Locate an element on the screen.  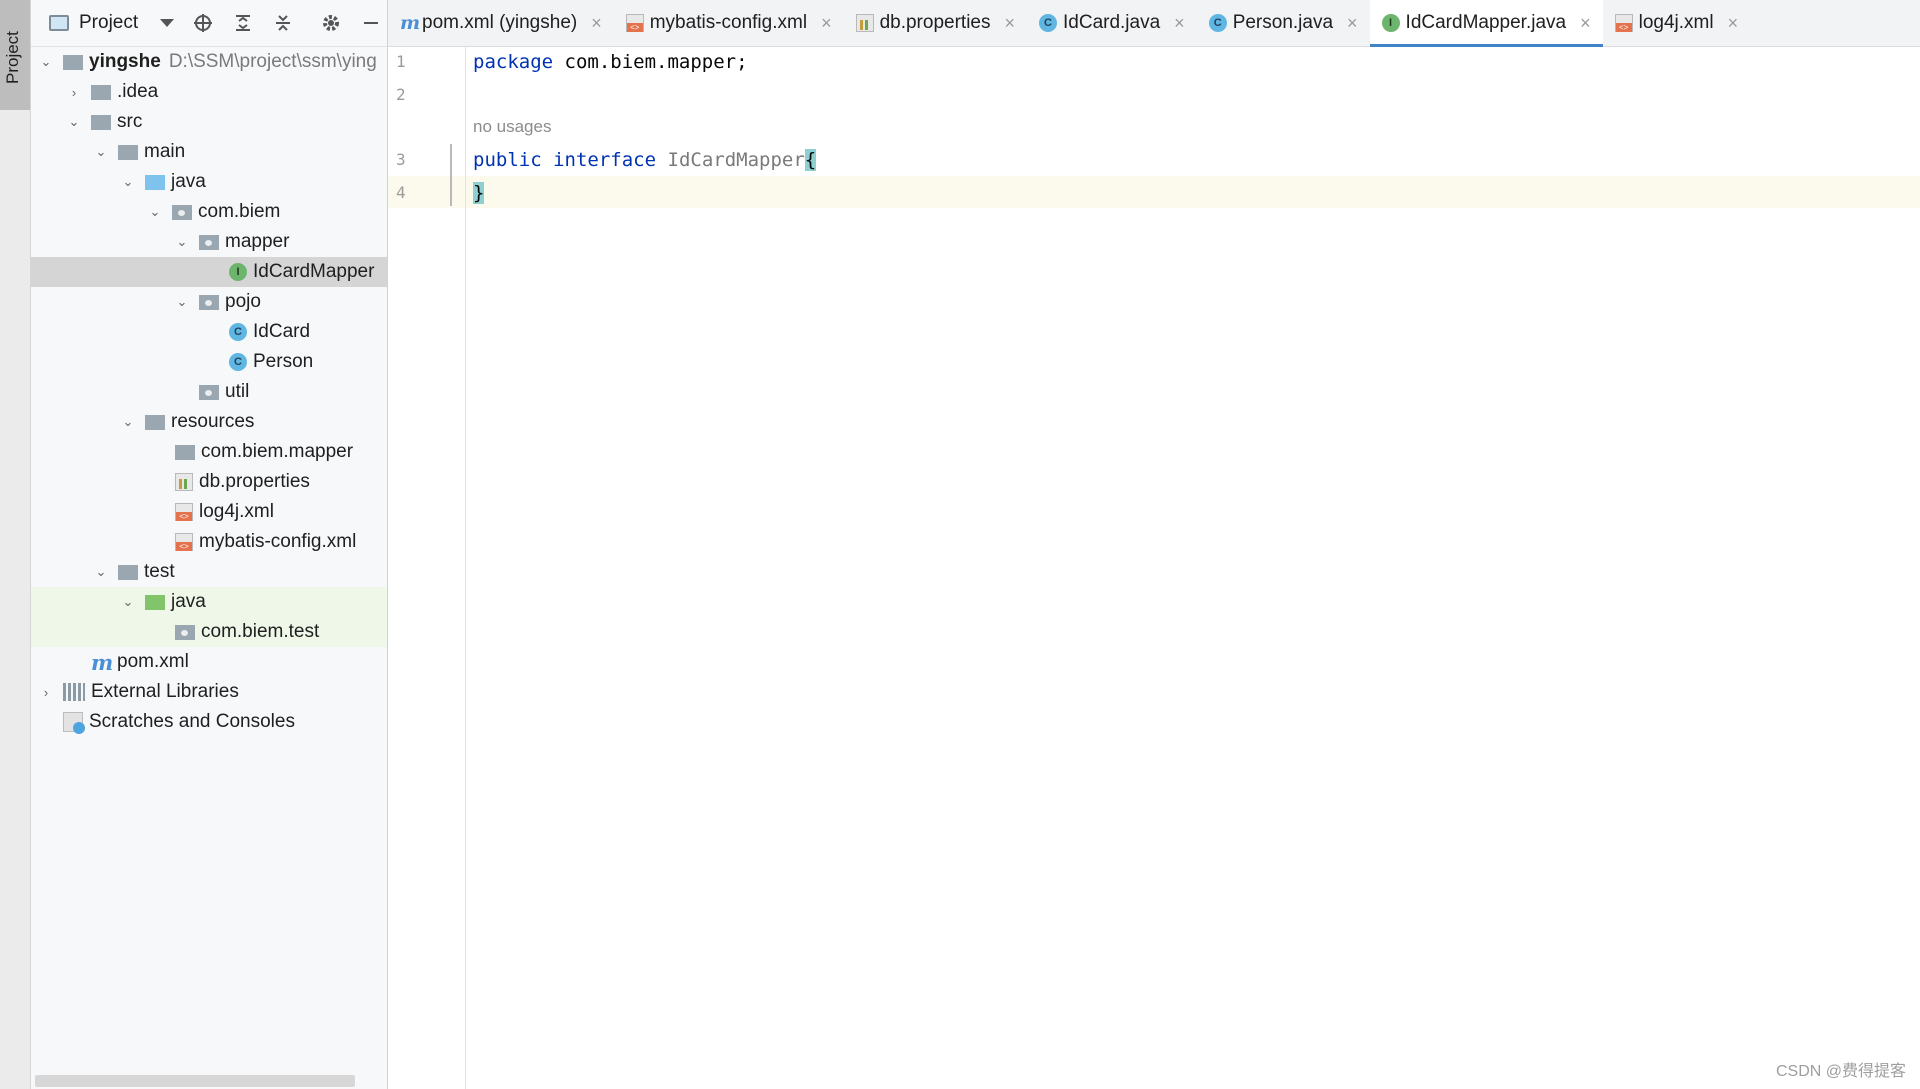
module-folder-icon is located at coordinates (73, 62).